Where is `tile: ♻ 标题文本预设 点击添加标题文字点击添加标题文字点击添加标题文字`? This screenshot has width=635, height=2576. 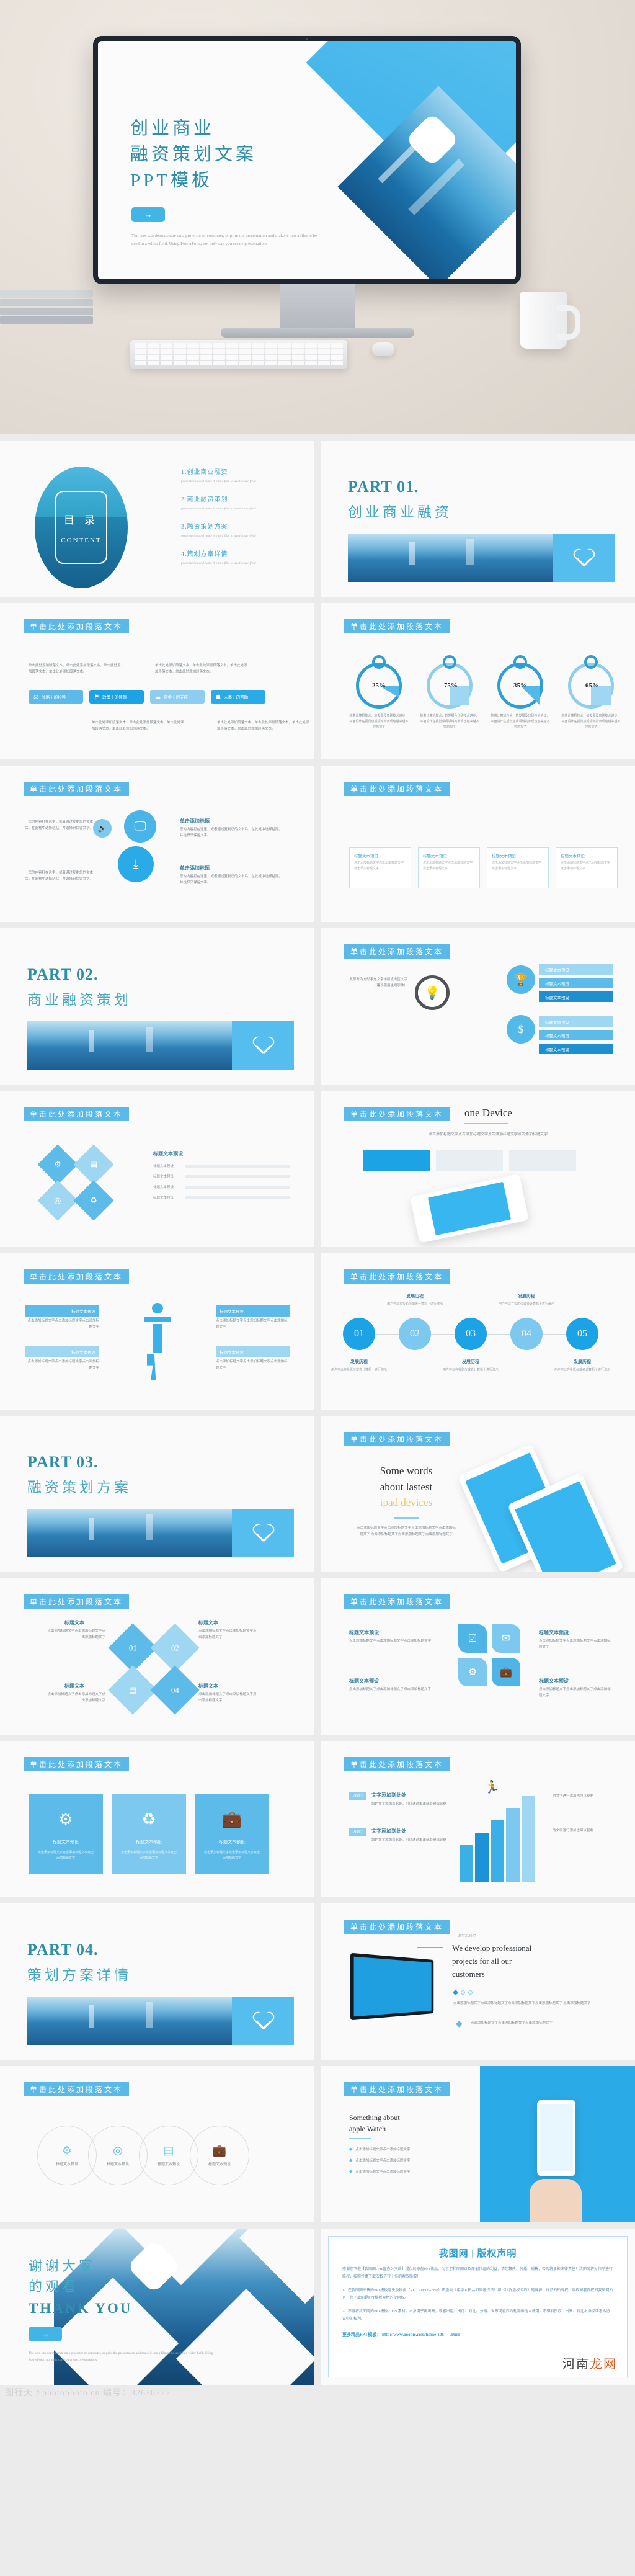
tile: ♻ 标题文本预设 点击添加标题文字点击添加标题文字点击添加标题文字 is located at coordinates (149, 1834).